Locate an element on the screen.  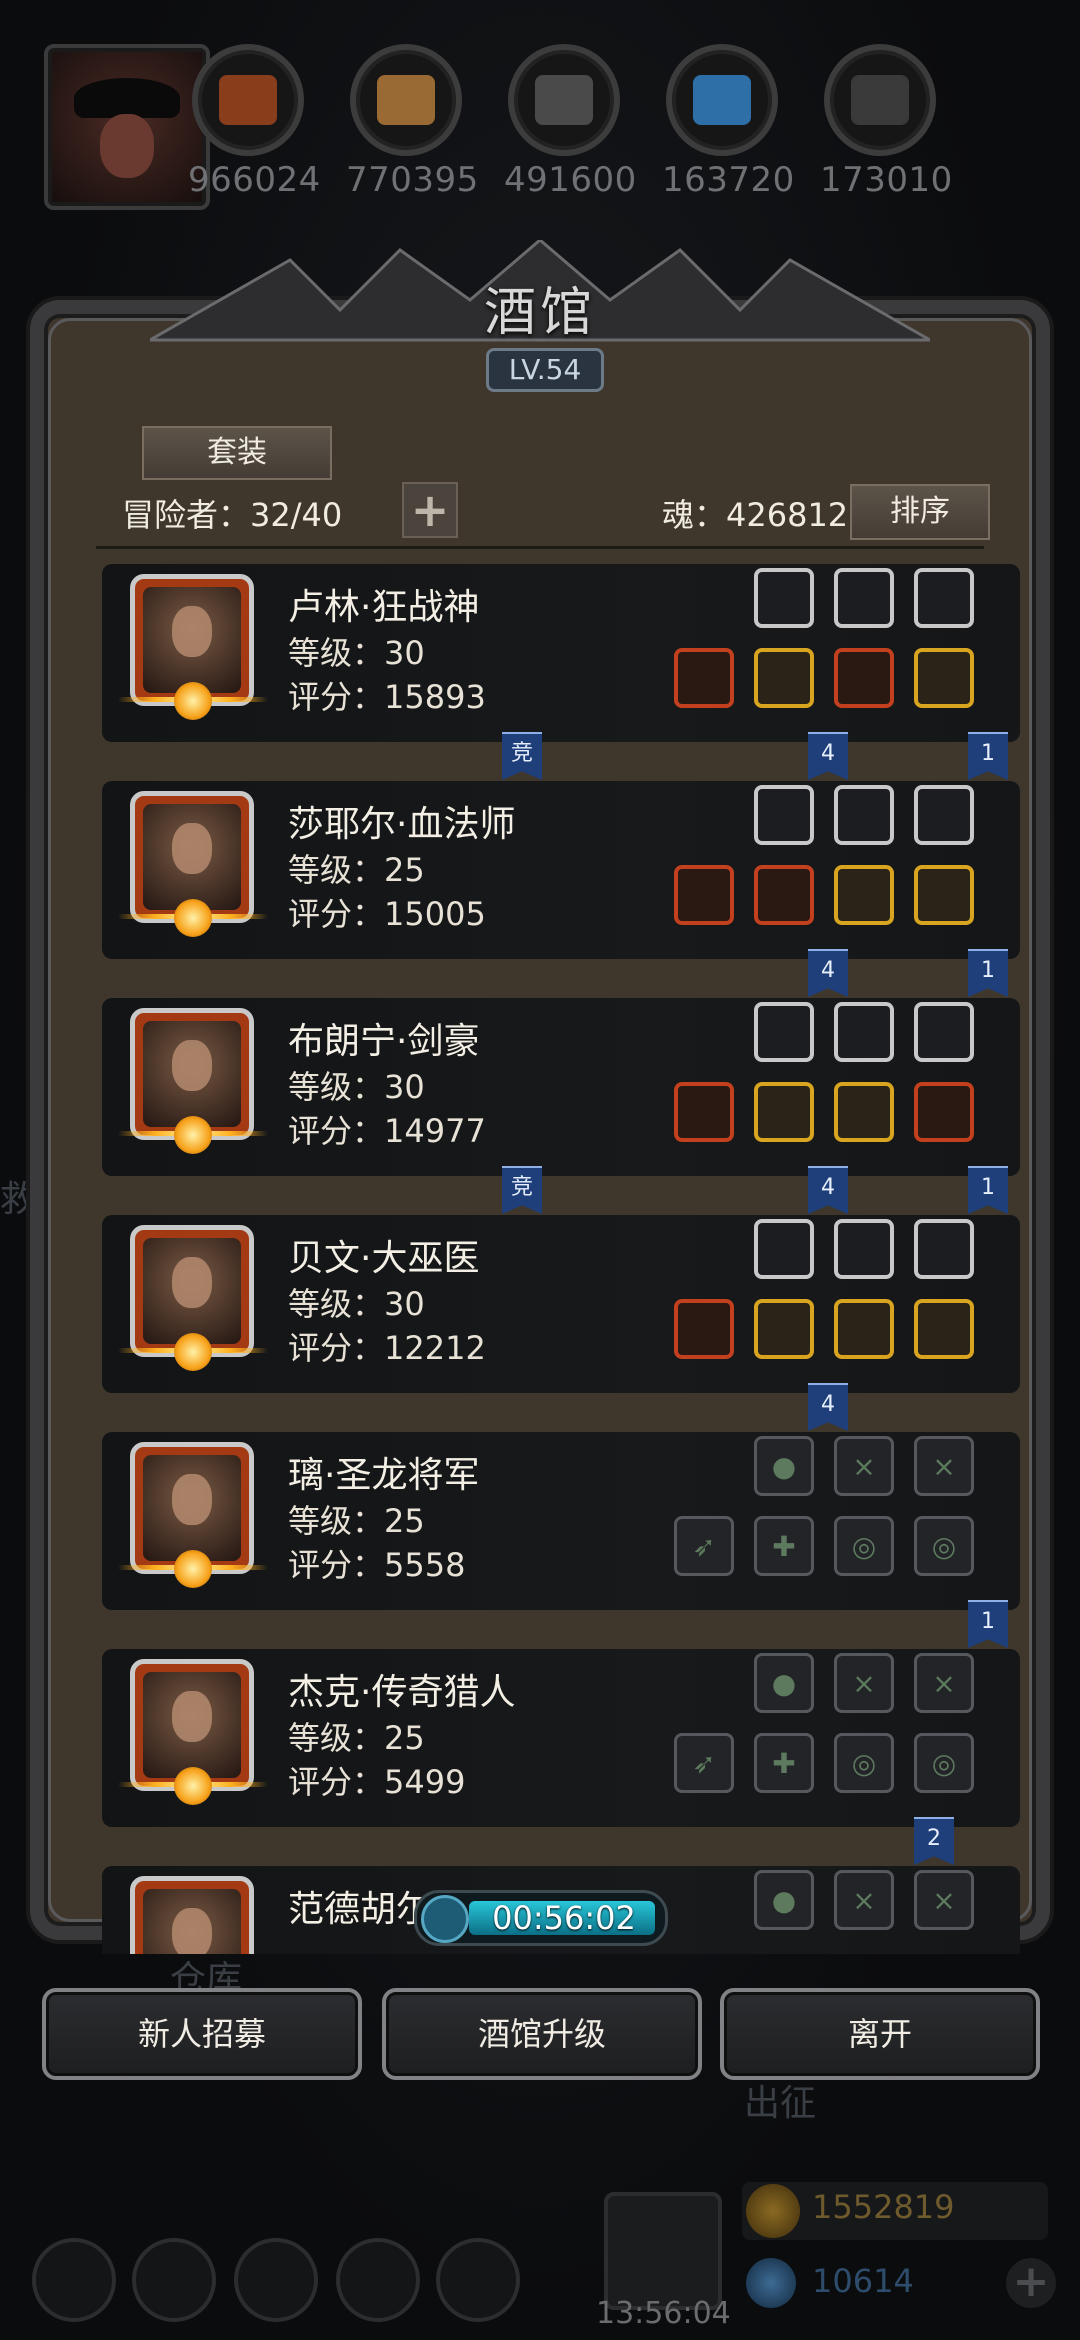
guild-icon is located at coordinates (276, 2280).